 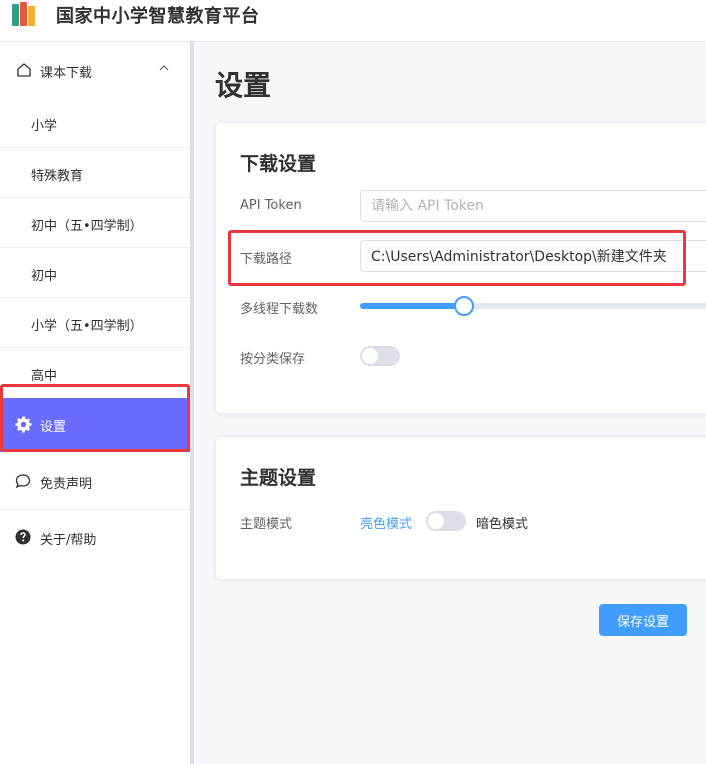 I want to click on sidebar-item-primary: 小学, so click(x=95, y=123).